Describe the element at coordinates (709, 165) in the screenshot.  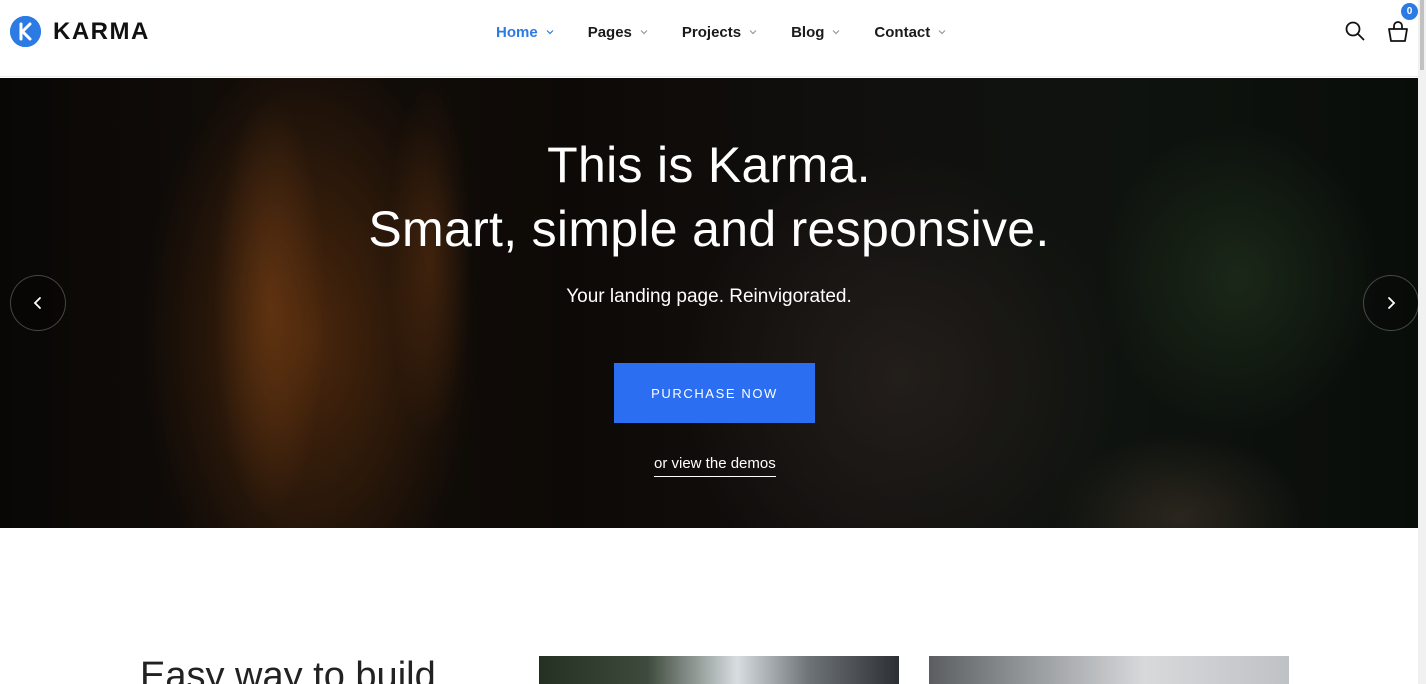
I see `hero-title-line-1: This is Karma.` at that location.